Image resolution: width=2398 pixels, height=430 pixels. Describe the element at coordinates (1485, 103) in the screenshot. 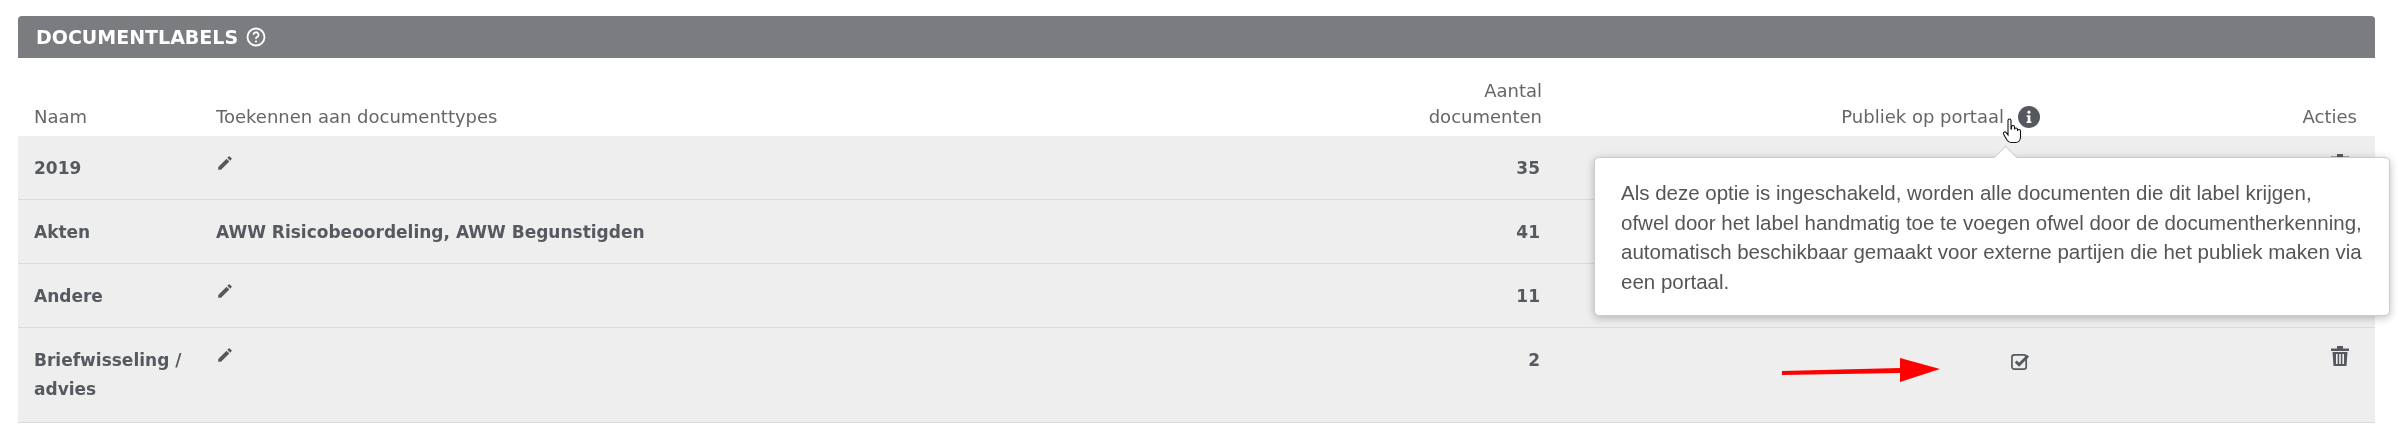

I see `column-header: Aantal documenten` at that location.